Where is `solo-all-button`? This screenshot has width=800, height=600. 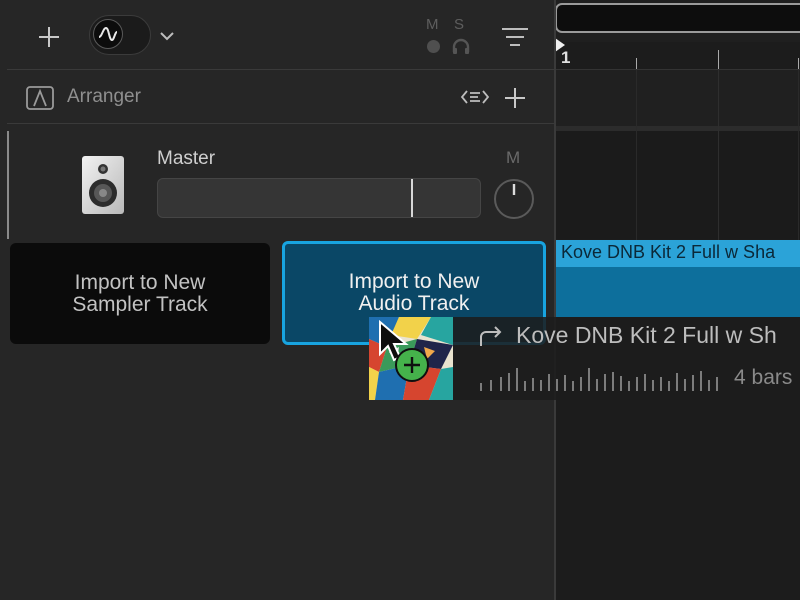
solo-all-button is located at coordinates (461, 46).